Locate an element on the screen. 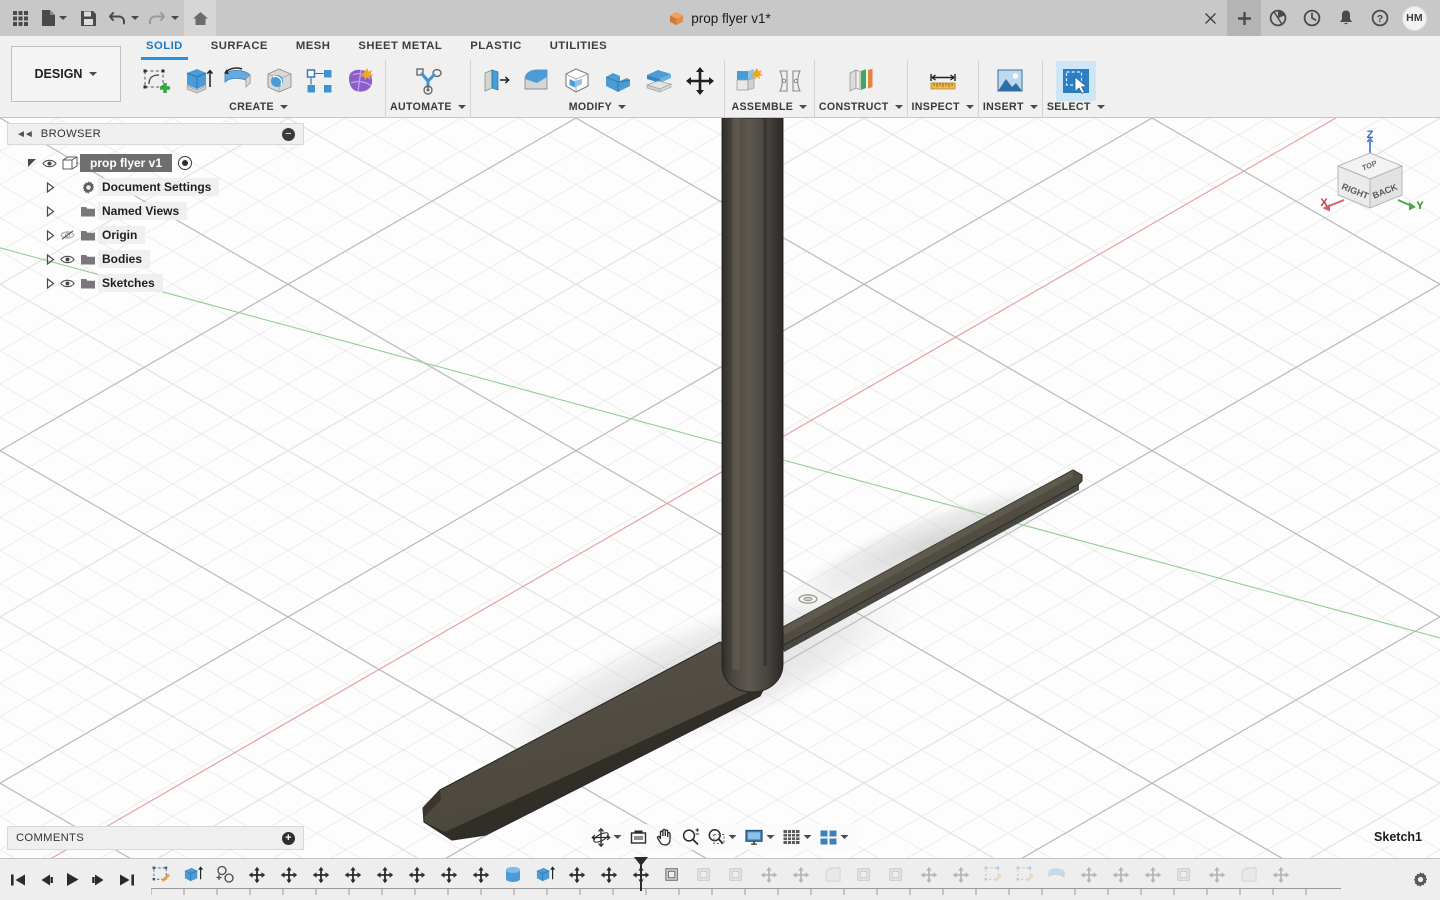  extensions-icon is located at coordinates (1278, 18).